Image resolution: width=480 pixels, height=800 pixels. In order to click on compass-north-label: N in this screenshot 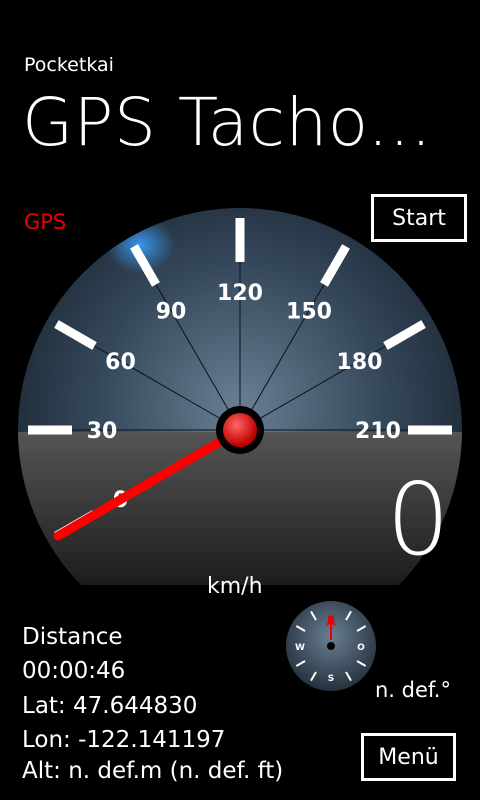, I will do `click(331, 620)`.